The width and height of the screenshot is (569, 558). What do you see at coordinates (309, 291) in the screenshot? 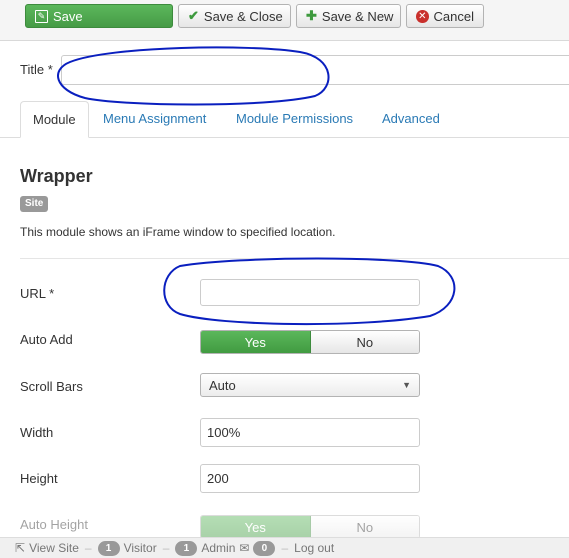
I see `annotation-circle-url` at bounding box center [309, 291].